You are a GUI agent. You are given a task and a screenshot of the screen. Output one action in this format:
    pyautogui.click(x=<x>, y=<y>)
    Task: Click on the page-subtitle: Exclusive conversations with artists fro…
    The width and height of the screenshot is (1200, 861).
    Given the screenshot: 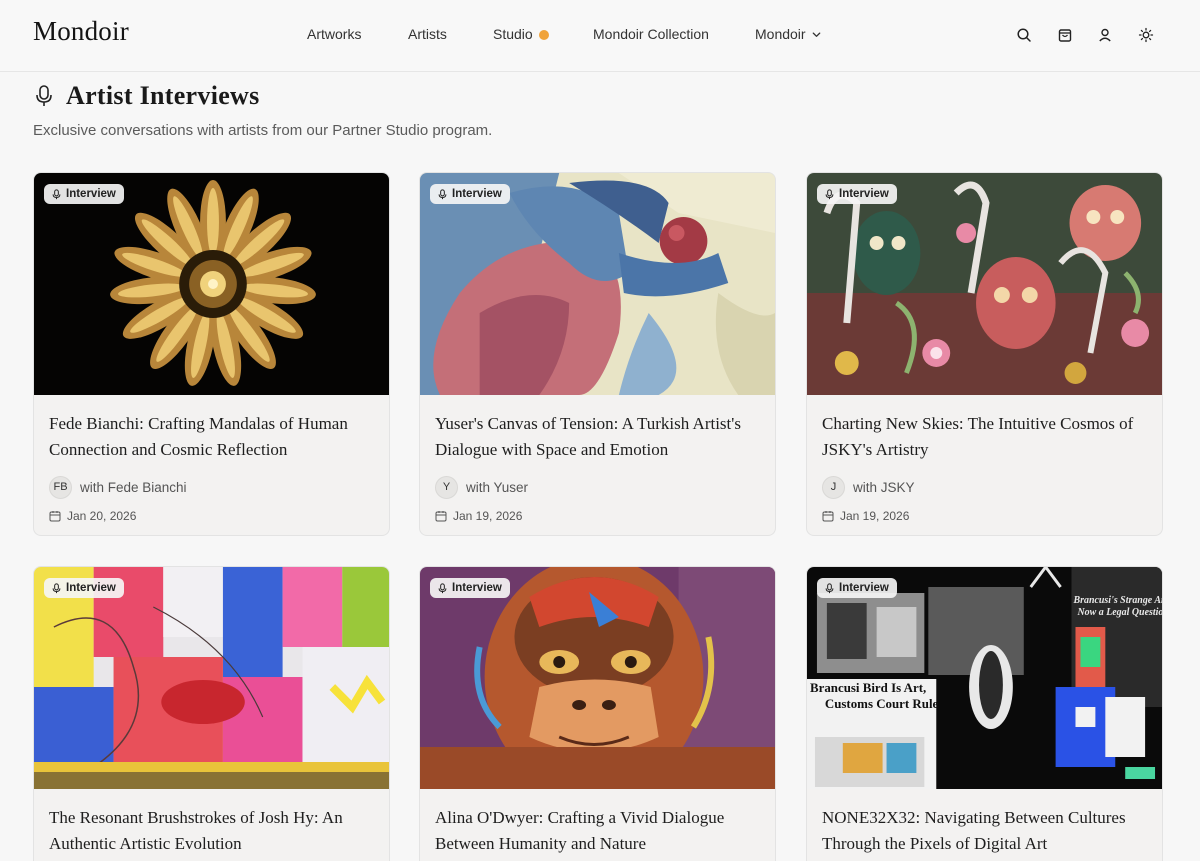 What is the action you would take?
    pyautogui.click(x=263, y=130)
    